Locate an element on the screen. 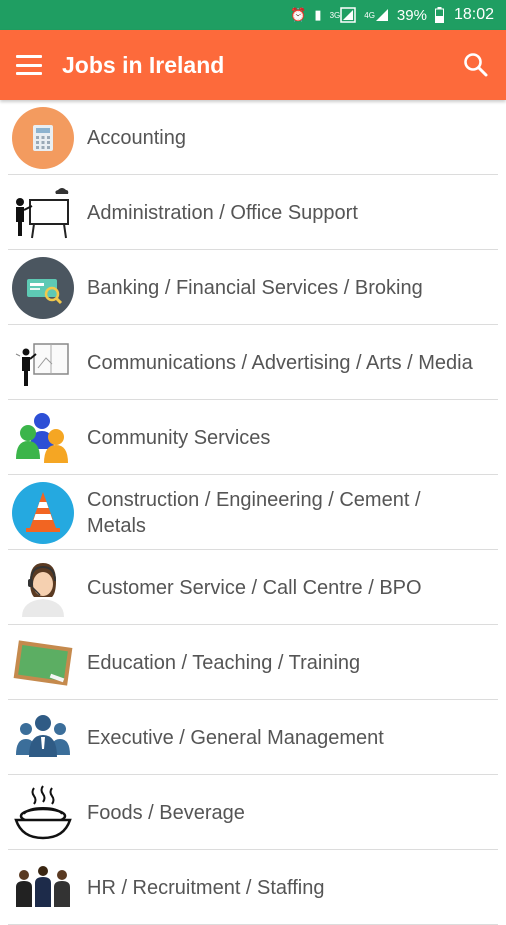  call-centre-agent-icon is located at coordinates (43, 588).